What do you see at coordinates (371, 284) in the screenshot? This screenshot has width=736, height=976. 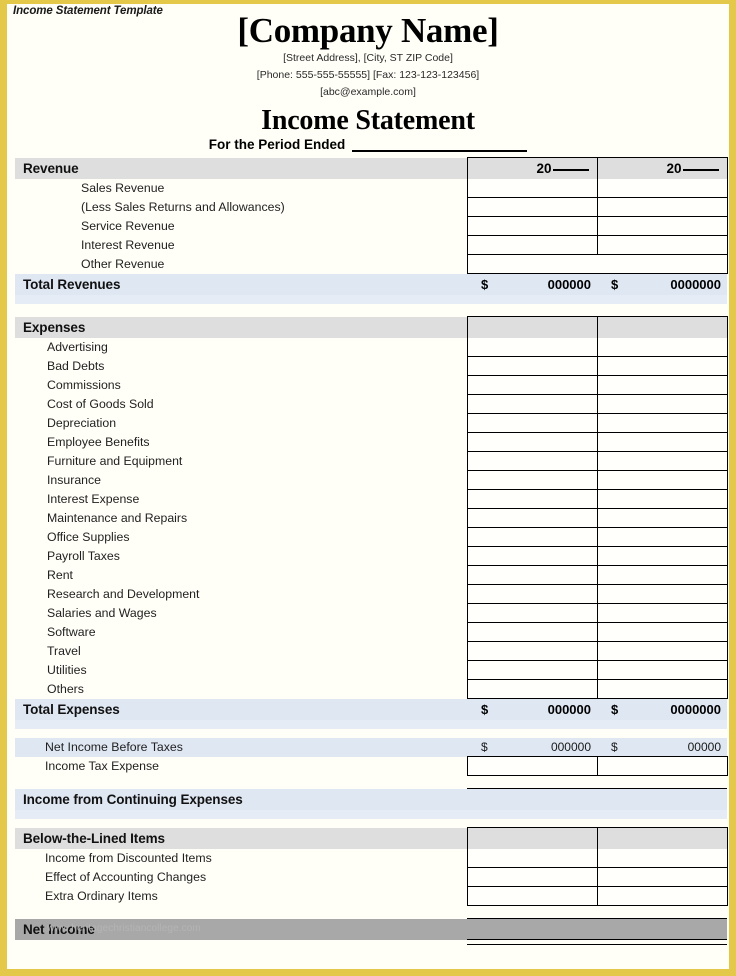 I see `row-total-revenues: Total Revenues $000000 $0000000` at bounding box center [371, 284].